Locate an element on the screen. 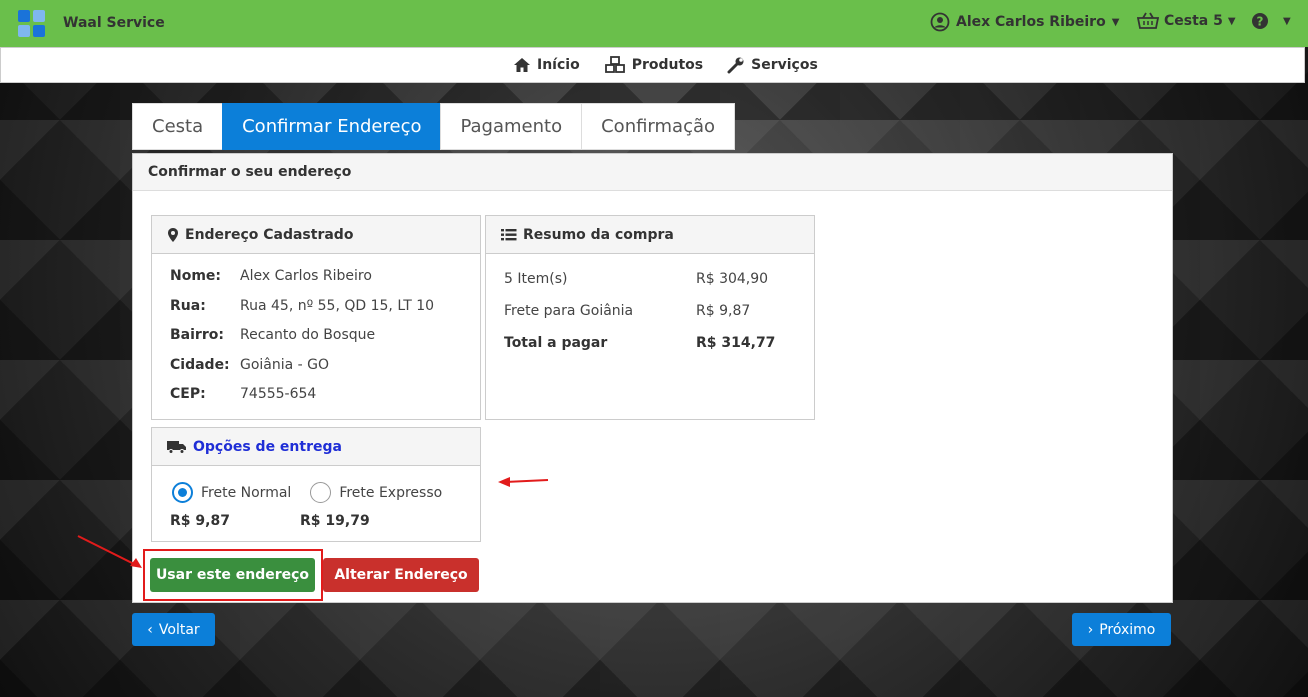 Image resolution: width=1308 pixels, height=697 pixels. address-key: Bairro: is located at coordinates (197, 335).